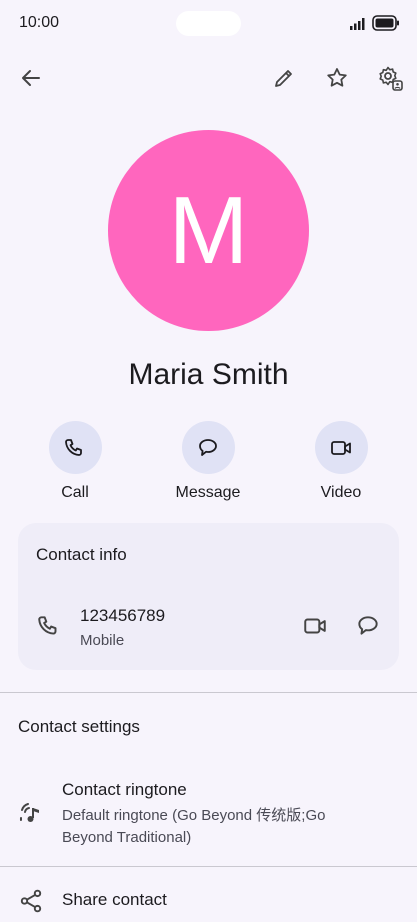 The width and height of the screenshot is (417, 922). Describe the element at coordinates (81, 554) in the screenshot. I see `contact-info-title: Contact info` at that location.